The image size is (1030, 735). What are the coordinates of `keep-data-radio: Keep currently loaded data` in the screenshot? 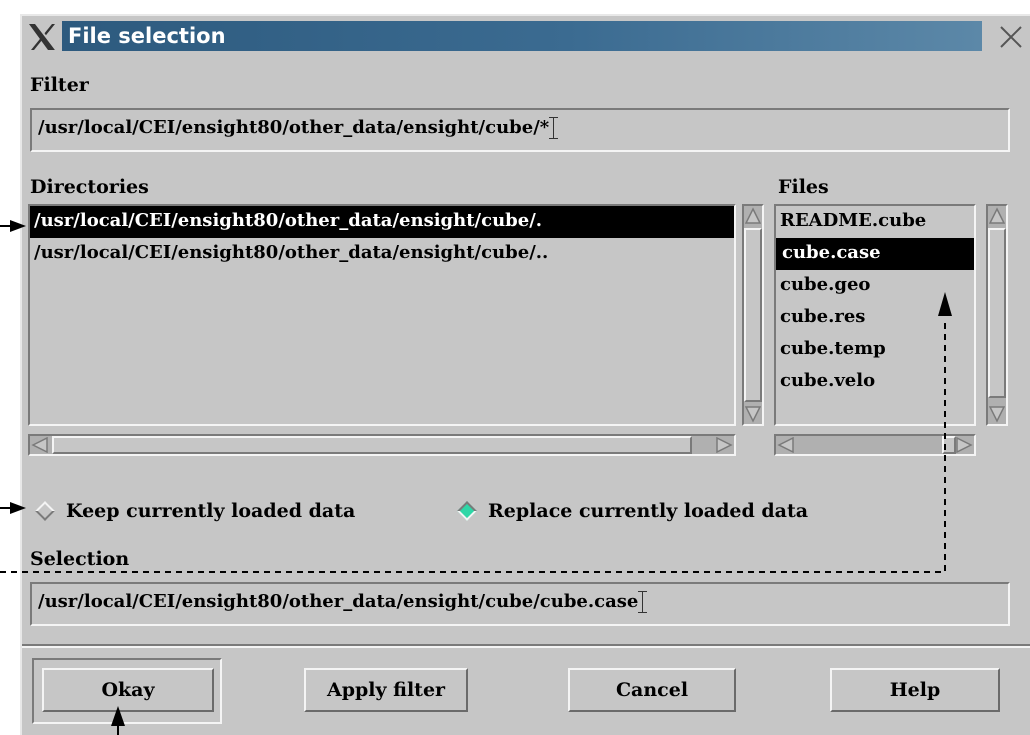 It's located at (194, 511).